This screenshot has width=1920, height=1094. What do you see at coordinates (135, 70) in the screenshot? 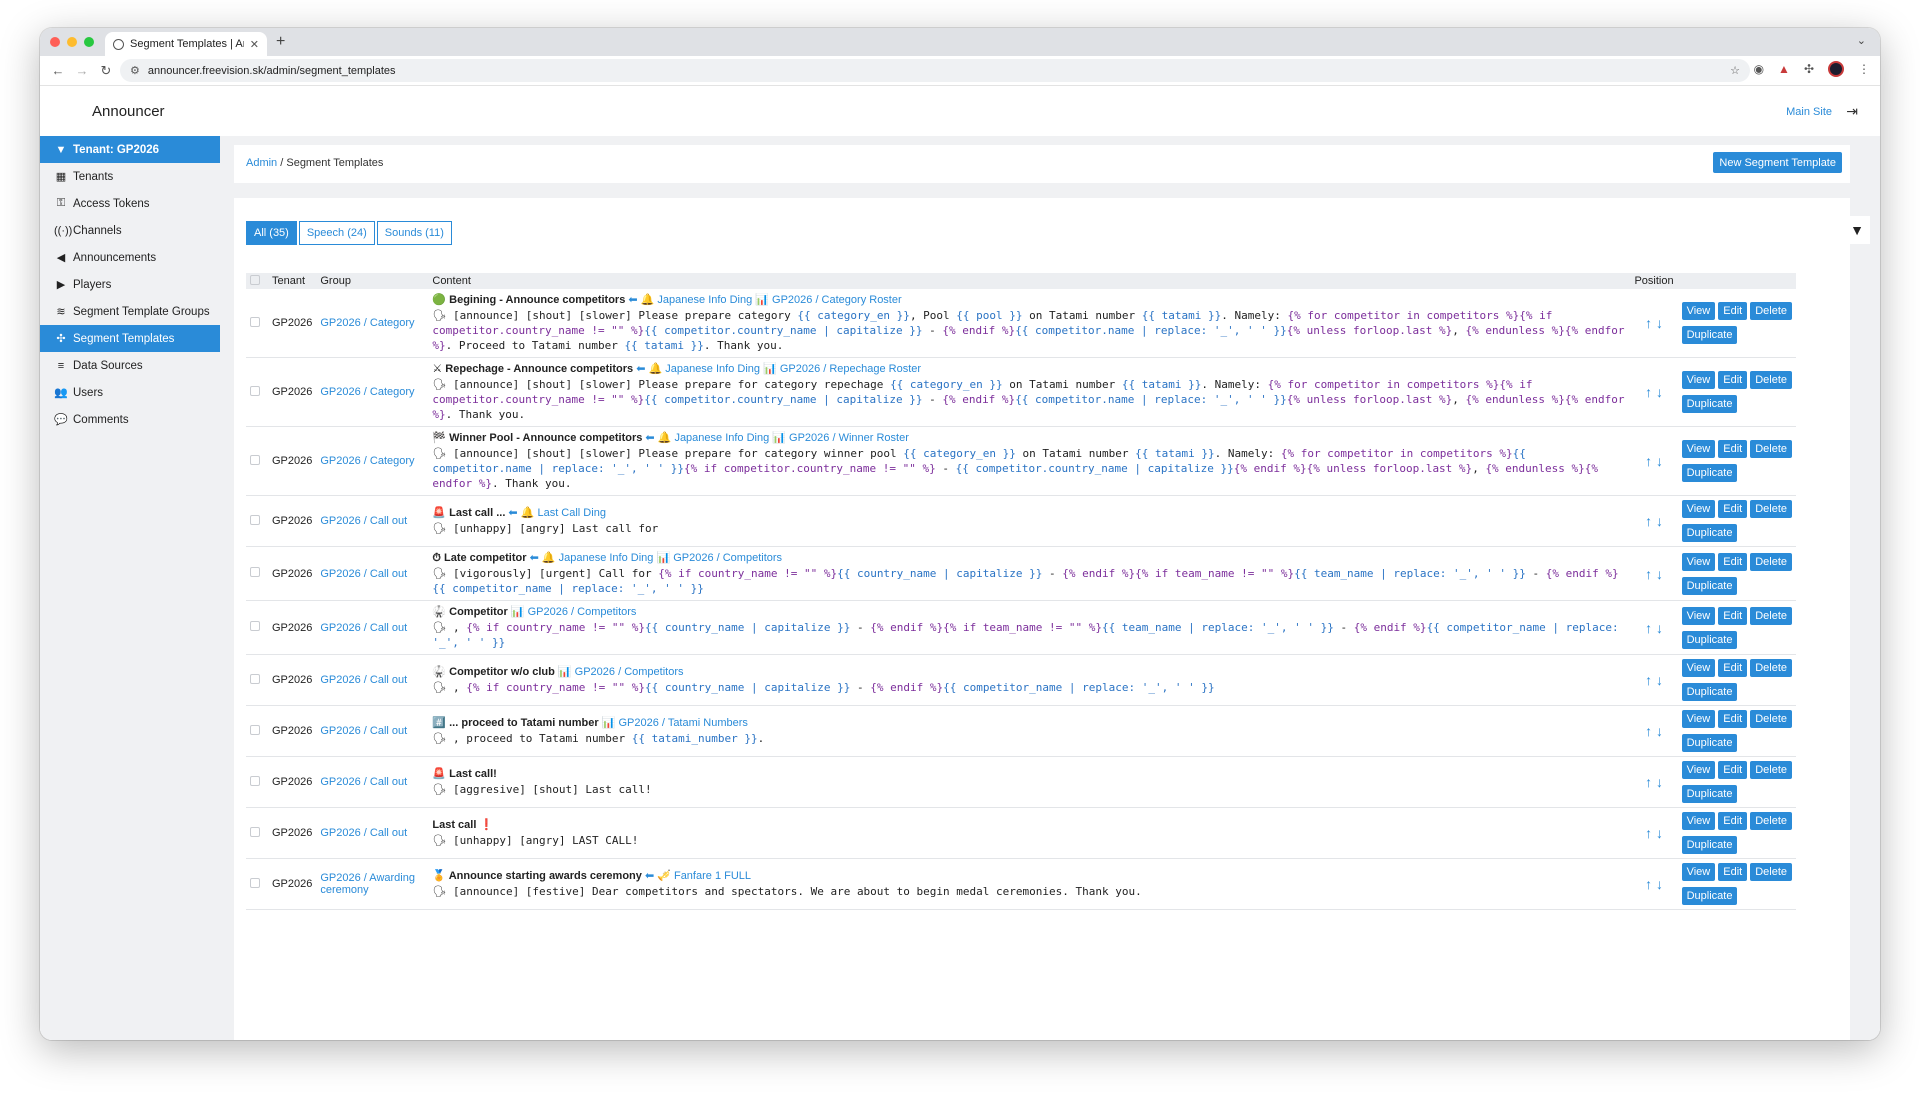
I see `site-info-icon: ⚙` at bounding box center [135, 70].